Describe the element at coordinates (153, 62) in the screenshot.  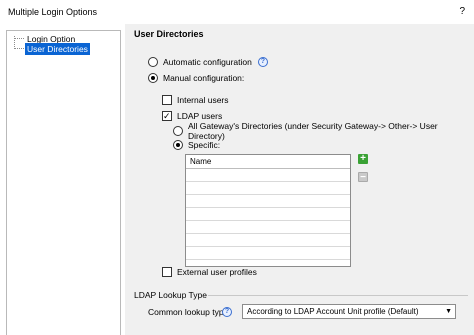
I see `automatic-radio` at that location.